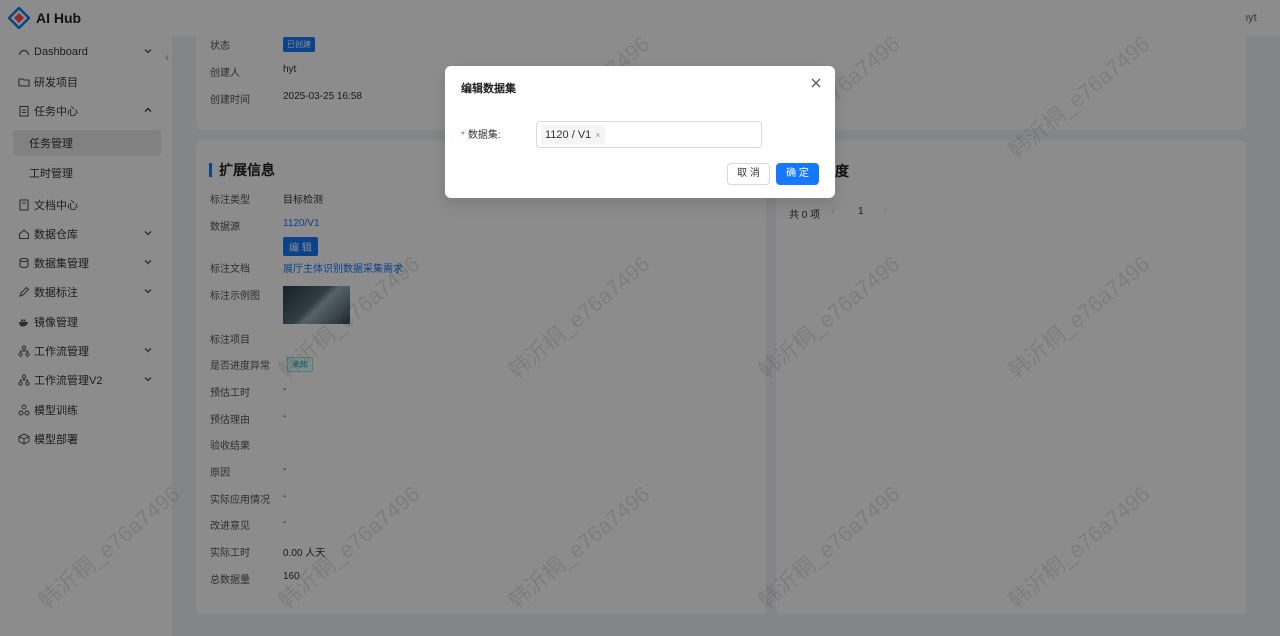  Describe the element at coordinates (568, 134) in the screenshot. I see `selected-dataset-label: 1120 / V1` at that location.